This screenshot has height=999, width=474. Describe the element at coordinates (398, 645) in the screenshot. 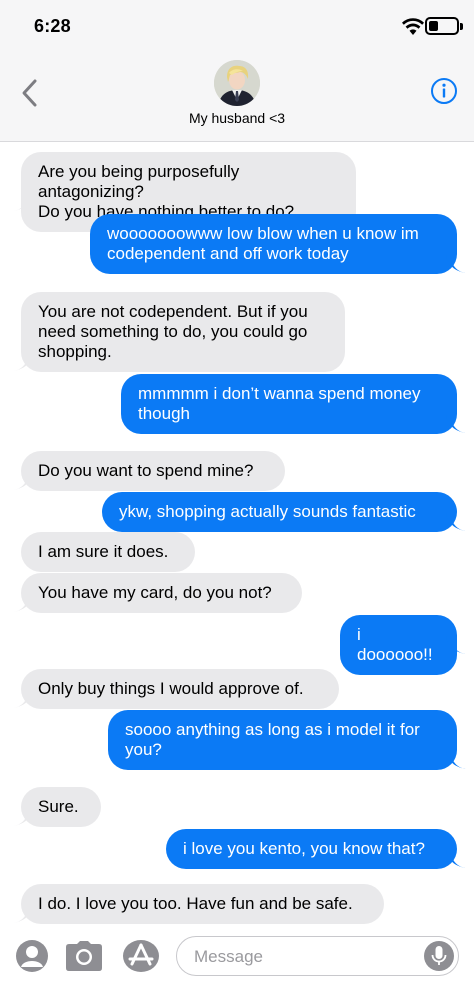

I see `message-bubble-outgoing: i doooooo!!` at that location.